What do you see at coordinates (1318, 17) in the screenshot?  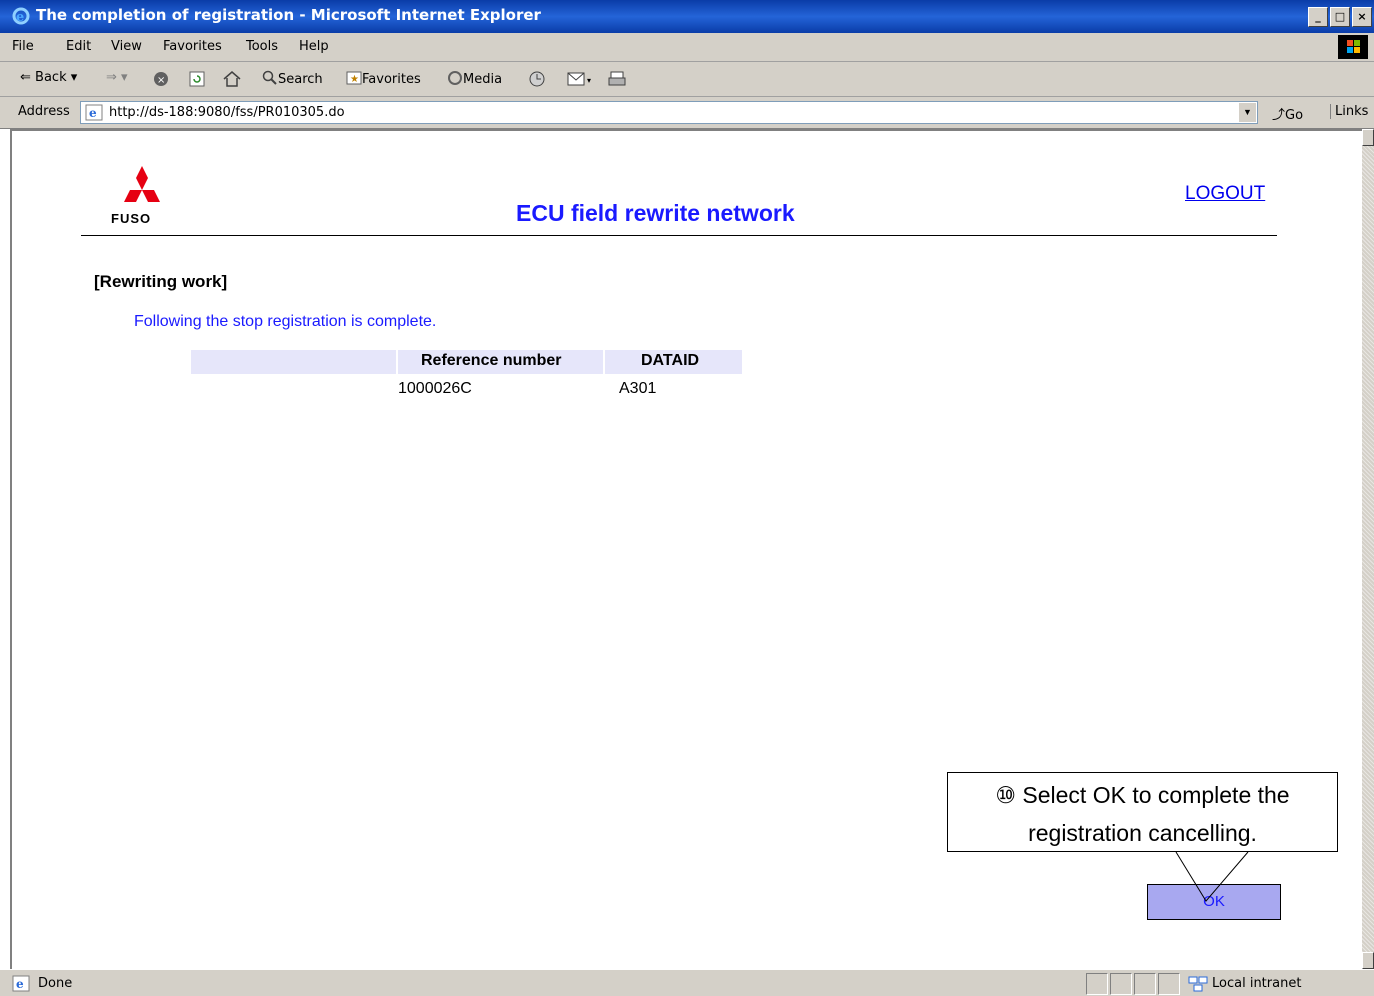 I see `minimize-button: _` at bounding box center [1318, 17].